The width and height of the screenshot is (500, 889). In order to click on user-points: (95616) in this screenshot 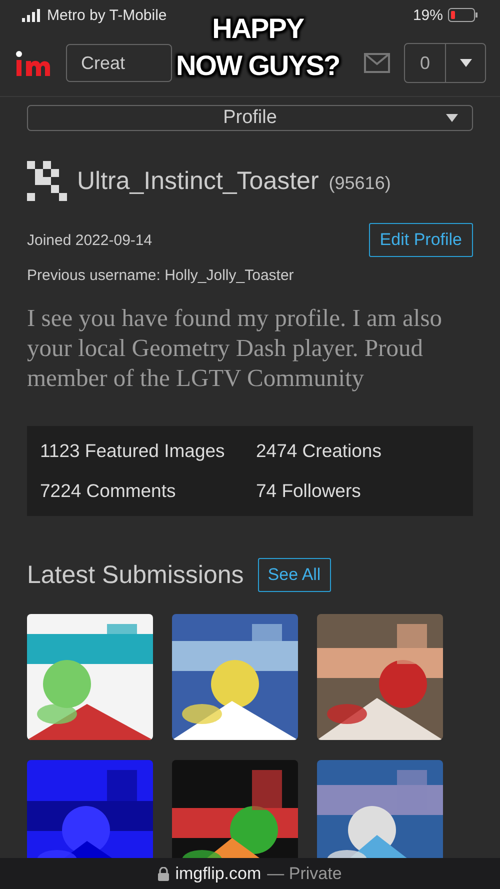, I will do `click(359, 183)`.